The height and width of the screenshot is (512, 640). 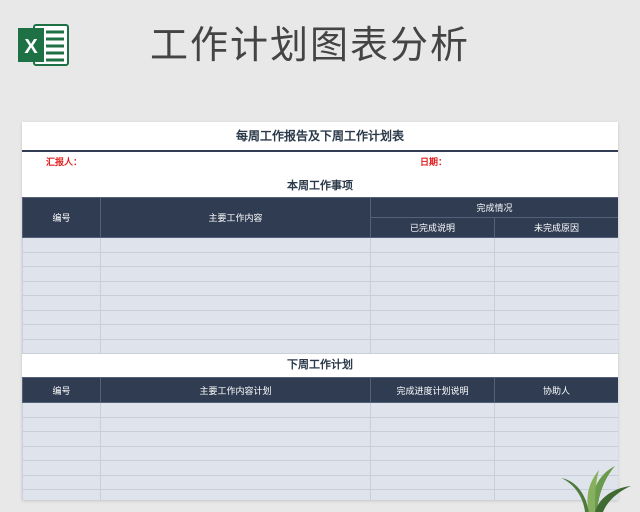 I want to click on excel-logo-letter: X, so click(x=31, y=47).